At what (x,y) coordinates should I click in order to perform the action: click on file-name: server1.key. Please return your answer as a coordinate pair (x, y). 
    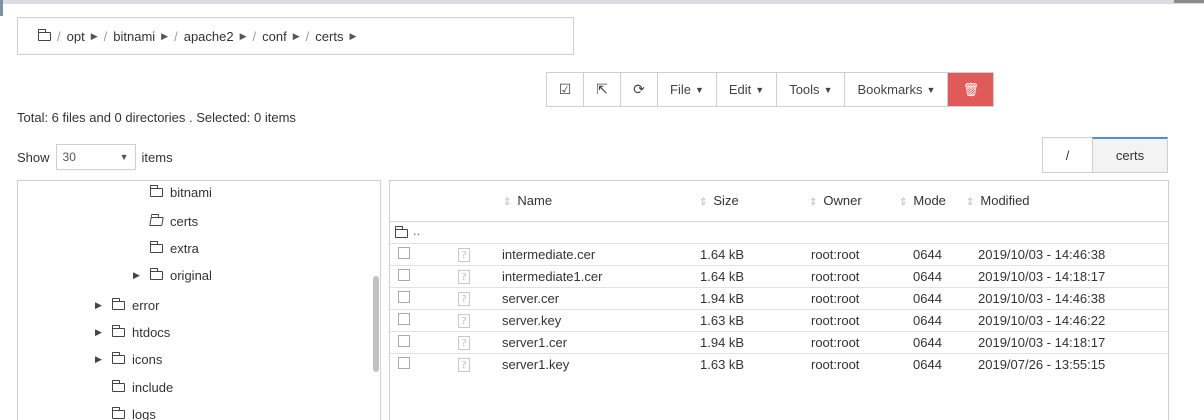
    Looking at the image, I should click on (535, 364).